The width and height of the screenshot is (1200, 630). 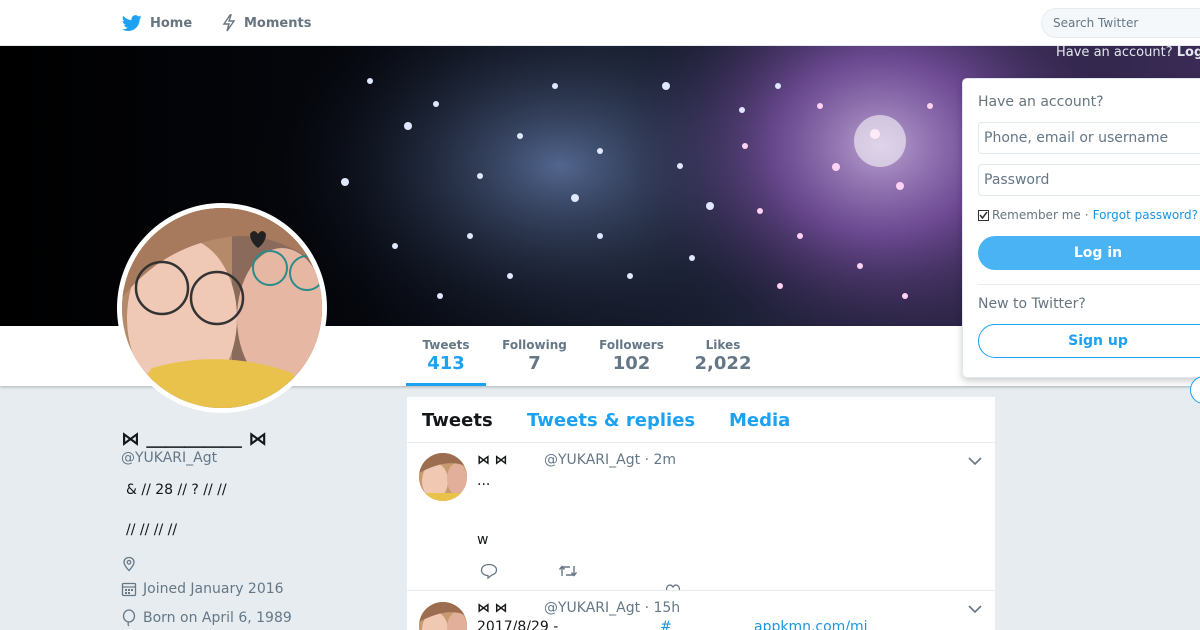 I want to click on stat-likes: Likes 2,022, so click(x=723, y=356).